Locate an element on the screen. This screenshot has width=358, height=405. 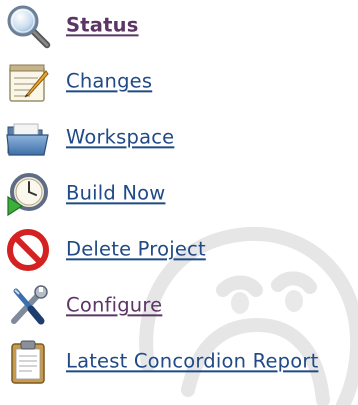
configure-link: Configure is located at coordinates (114, 304).